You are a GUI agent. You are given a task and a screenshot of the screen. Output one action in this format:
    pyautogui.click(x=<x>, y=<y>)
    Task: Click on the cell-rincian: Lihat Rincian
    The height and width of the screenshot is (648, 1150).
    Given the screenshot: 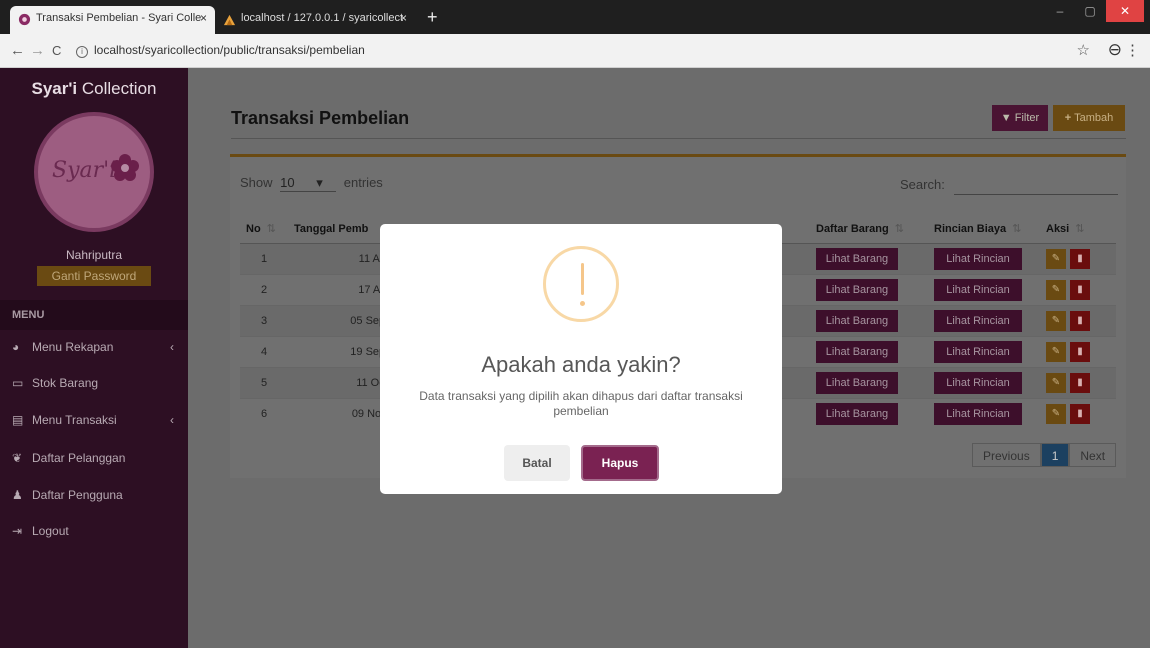 What is the action you would take?
    pyautogui.click(x=984, y=289)
    